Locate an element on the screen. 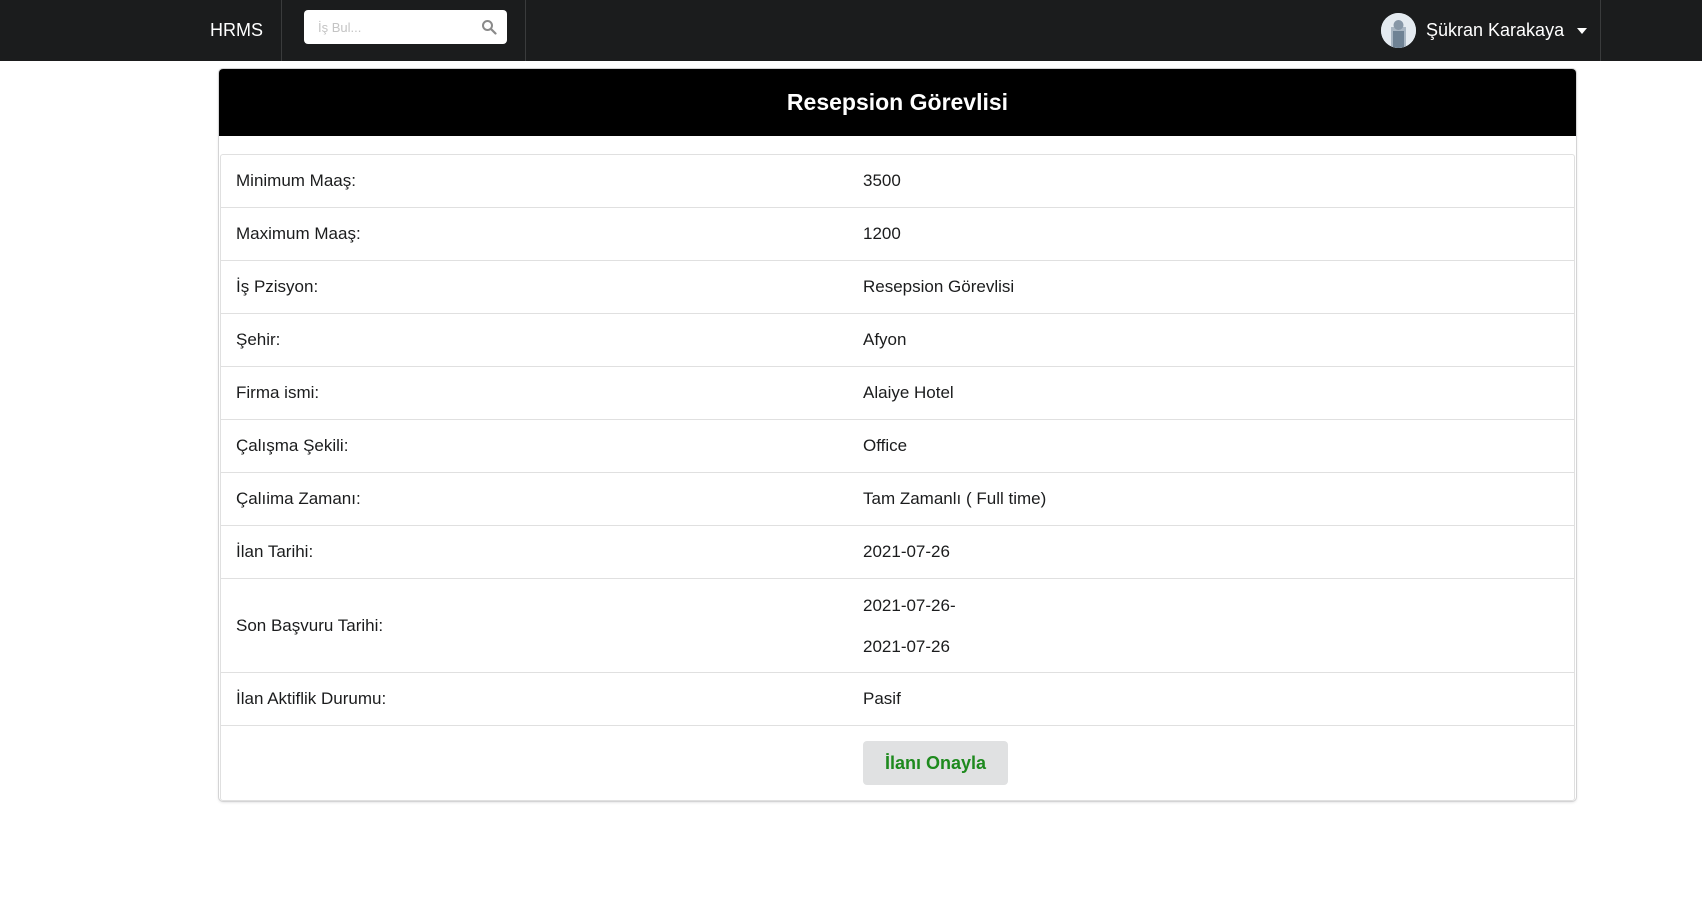 The height and width of the screenshot is (906, 1702). field-value: Alaiye Hotel is located at coordinates (908, 392).